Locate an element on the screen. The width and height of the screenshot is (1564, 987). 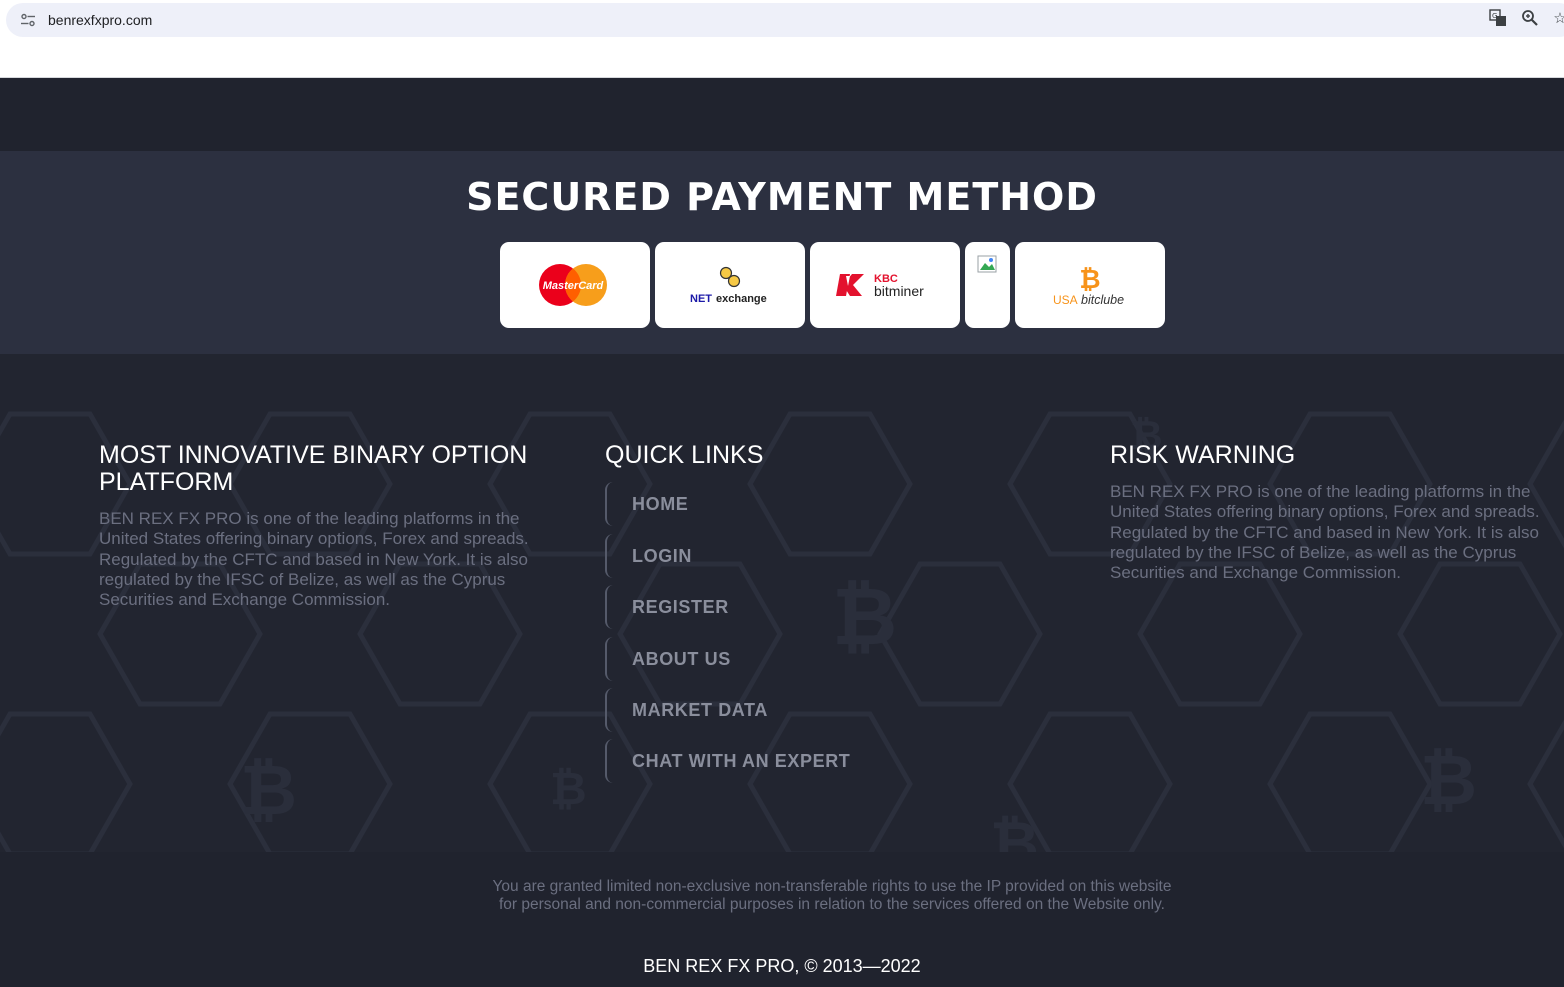
url-text: benrexfxpro.com is located at coordinates (100, 20).